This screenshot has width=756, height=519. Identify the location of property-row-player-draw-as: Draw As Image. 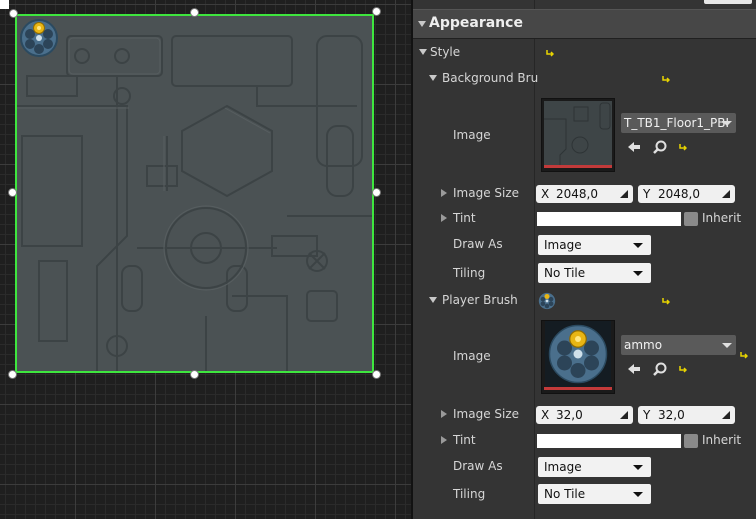
(584, 467).